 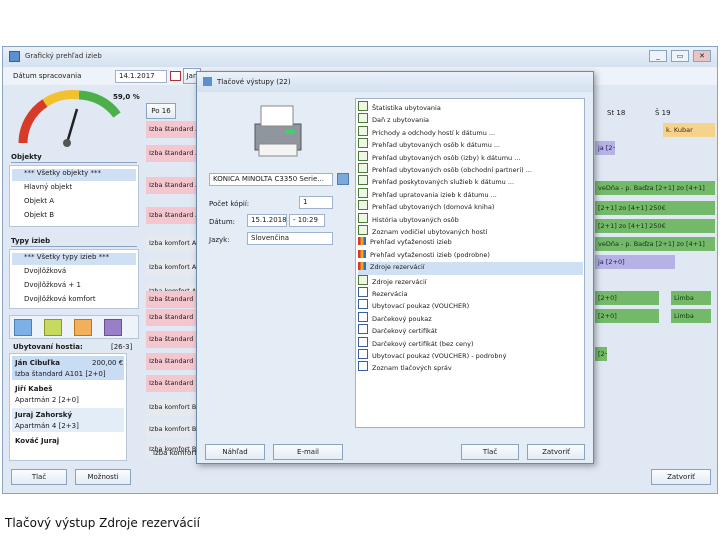 What do you see at coordinates (470, 280) in the screenshot?
I see `report-item: Zdroje rezervácií` at bounding box center [470, 280].